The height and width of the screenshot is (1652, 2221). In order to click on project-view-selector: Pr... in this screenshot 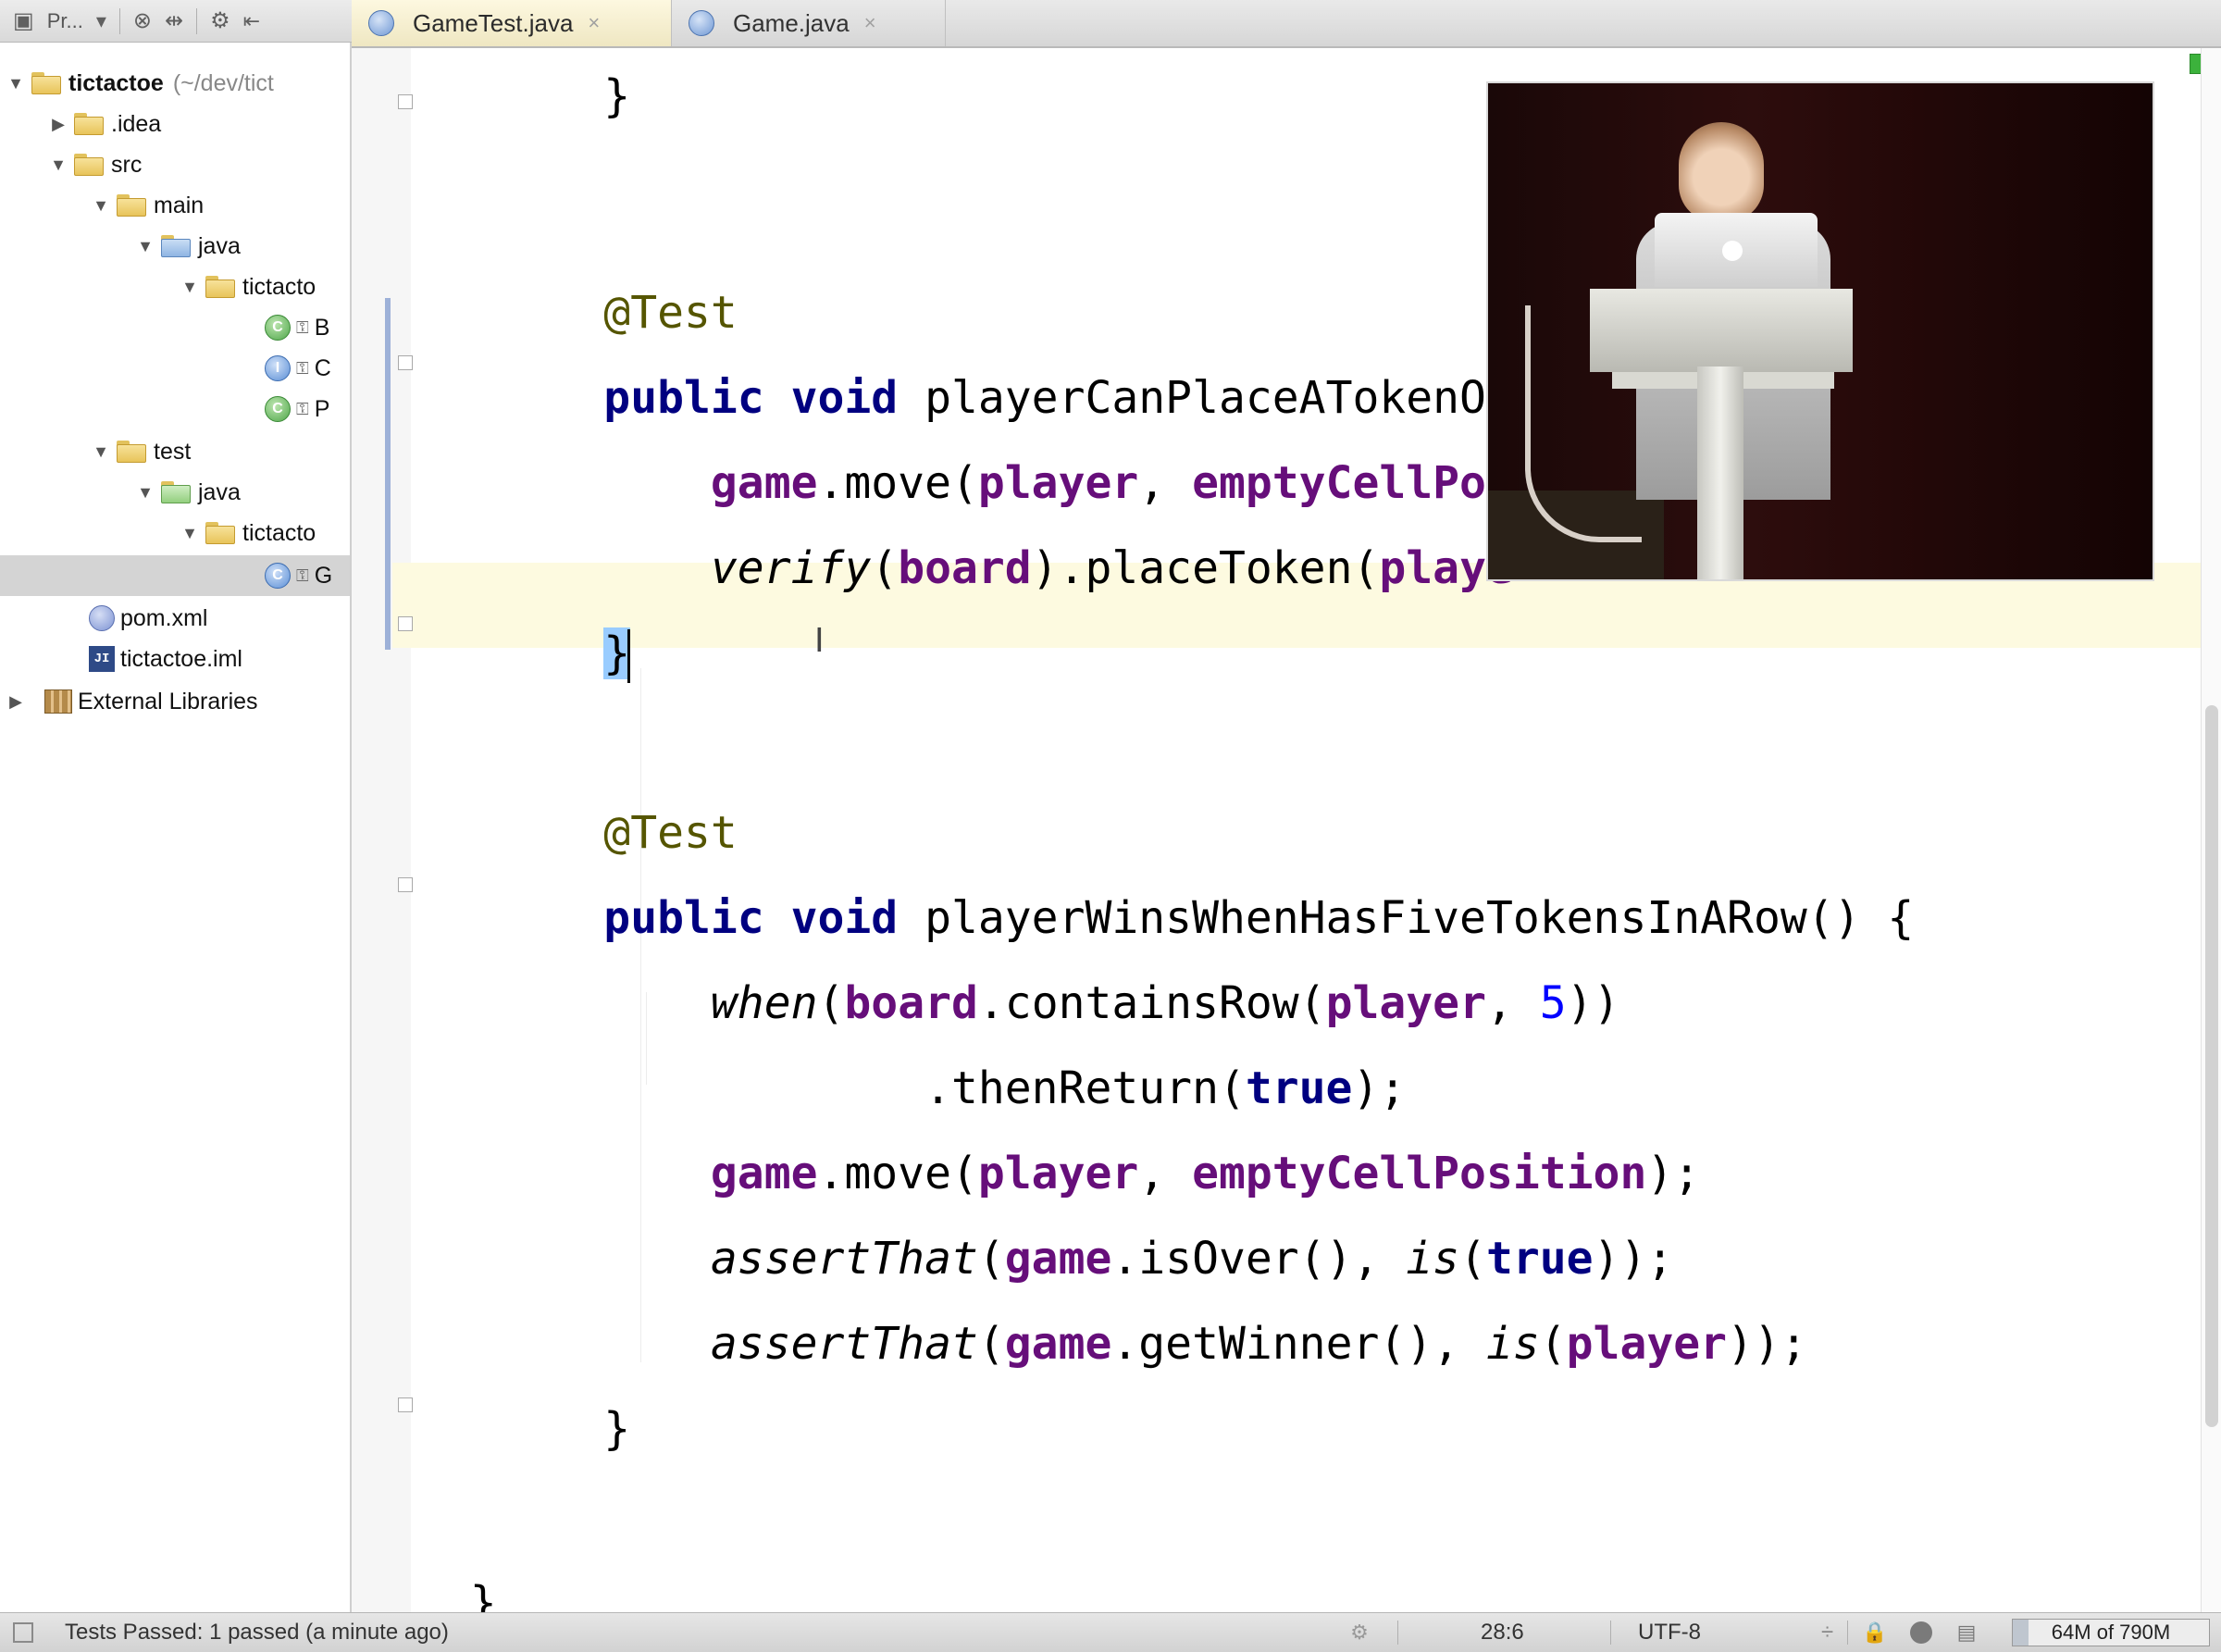, I will do `click(65, 21)`.